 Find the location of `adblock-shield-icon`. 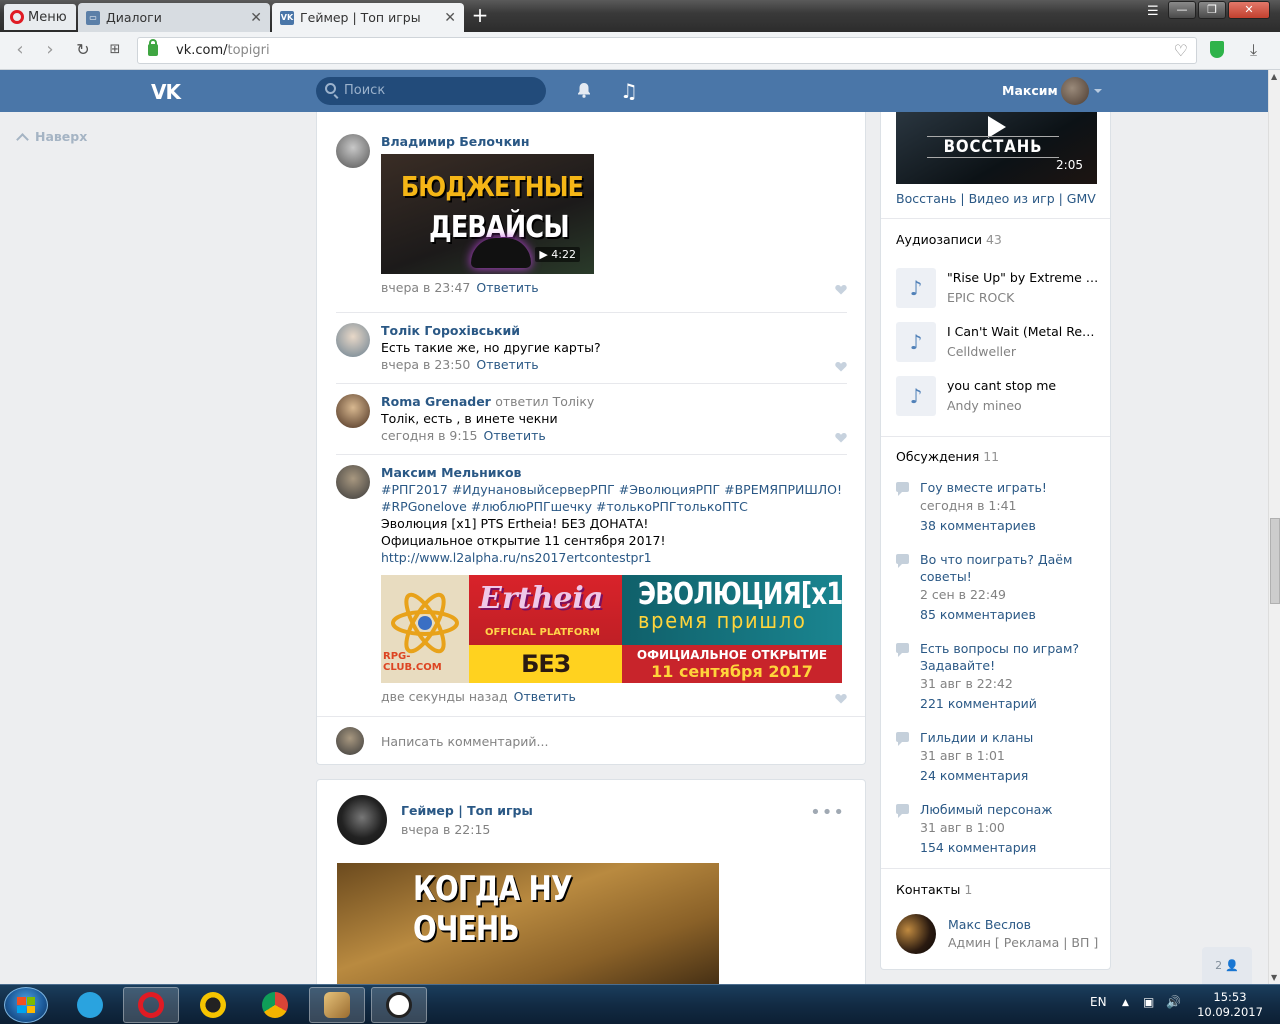

adblock-shield-icon is located at coordinates (1217, 49).